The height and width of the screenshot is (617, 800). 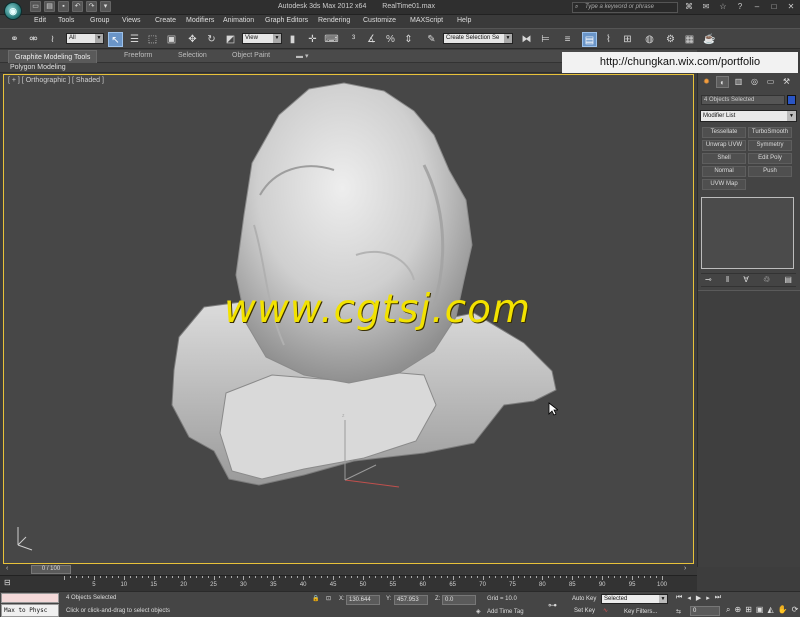 What do you see at coordinates (724, 132) in the screenshot?
I see `tessellate-button: Tessellate` at bounding box center [724, 132].